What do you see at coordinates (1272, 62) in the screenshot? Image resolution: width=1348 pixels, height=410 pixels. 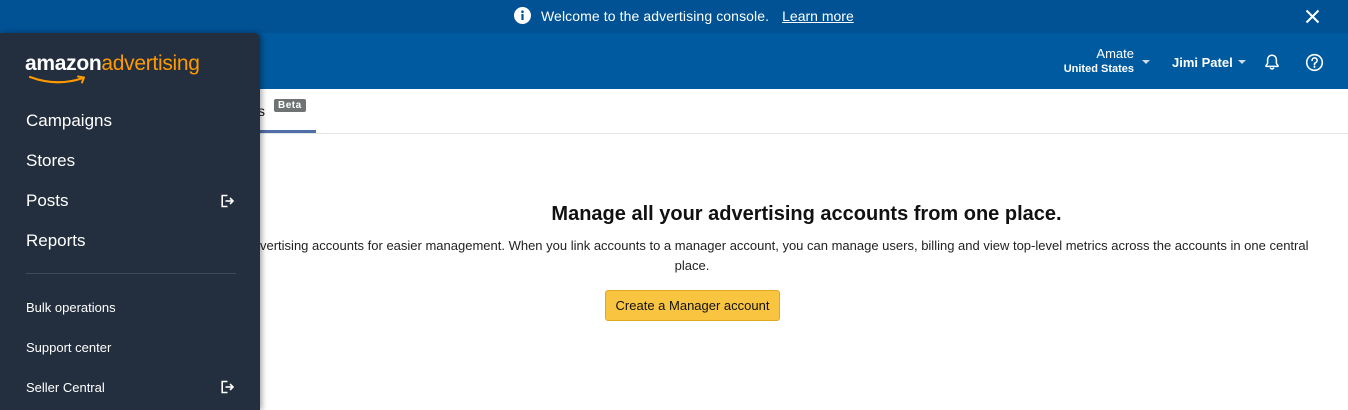 I see `bell-icon` at bounding box center [1272, 62].